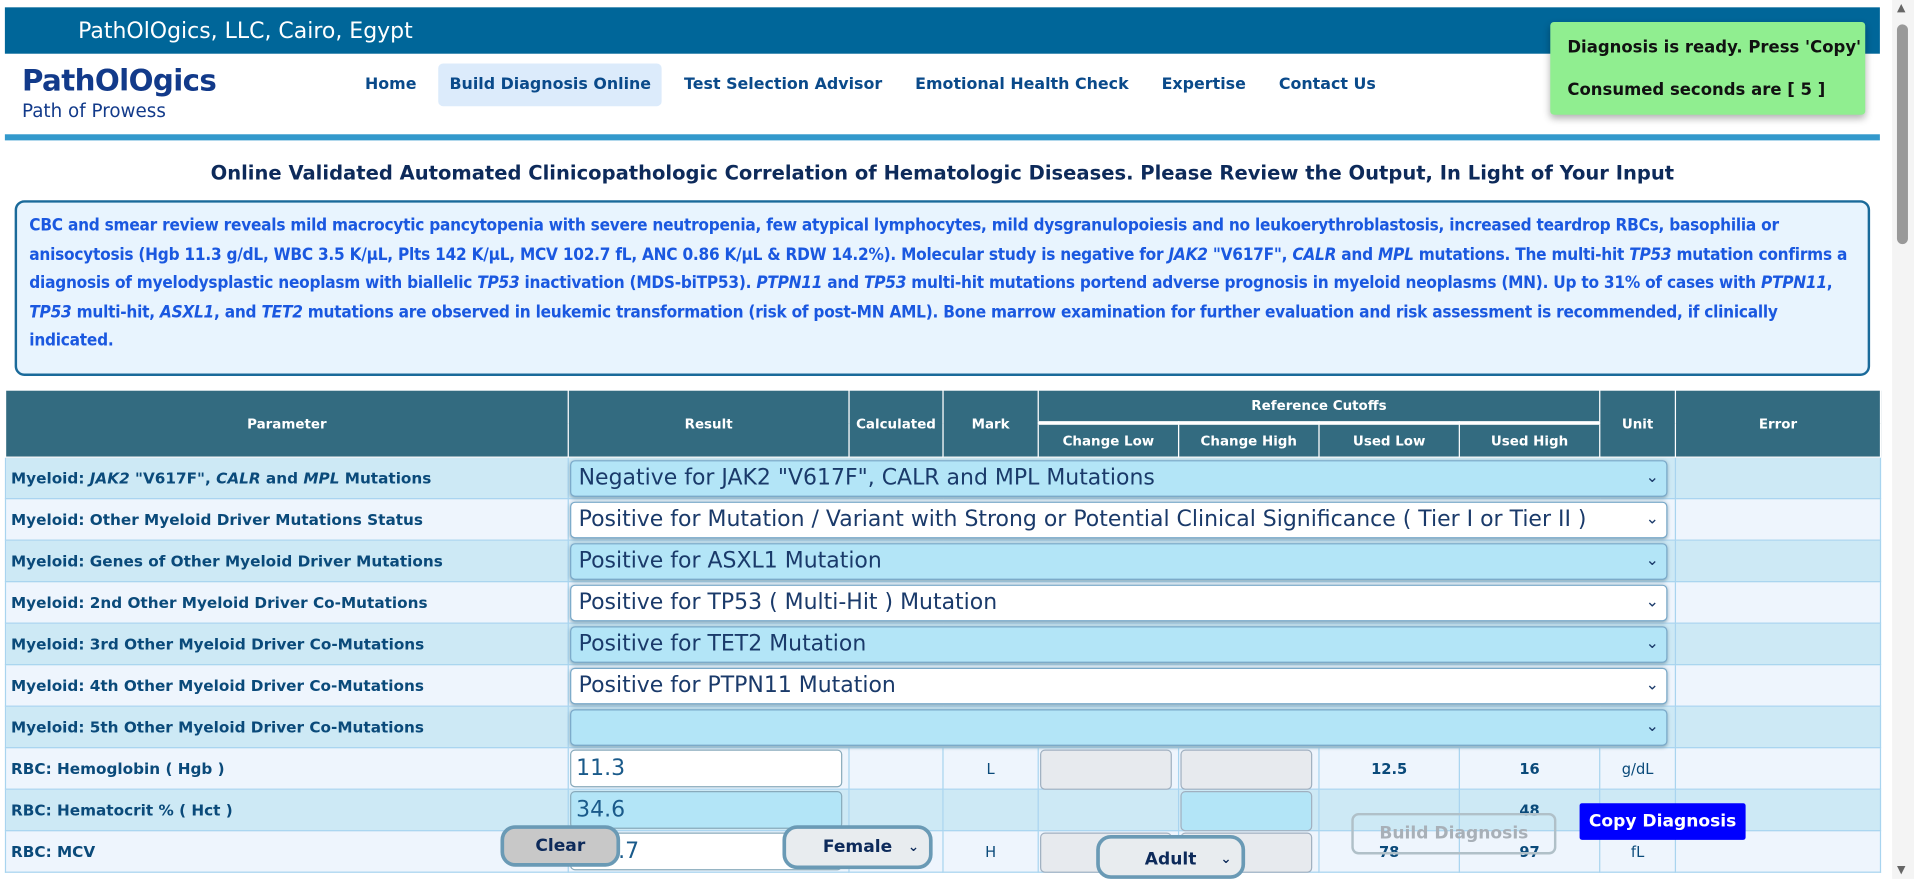 This screenshot has width=1914, height=880. I want to click on result-select: Positive for ASXL1 Mutation ⌄, so click(1119, 561).